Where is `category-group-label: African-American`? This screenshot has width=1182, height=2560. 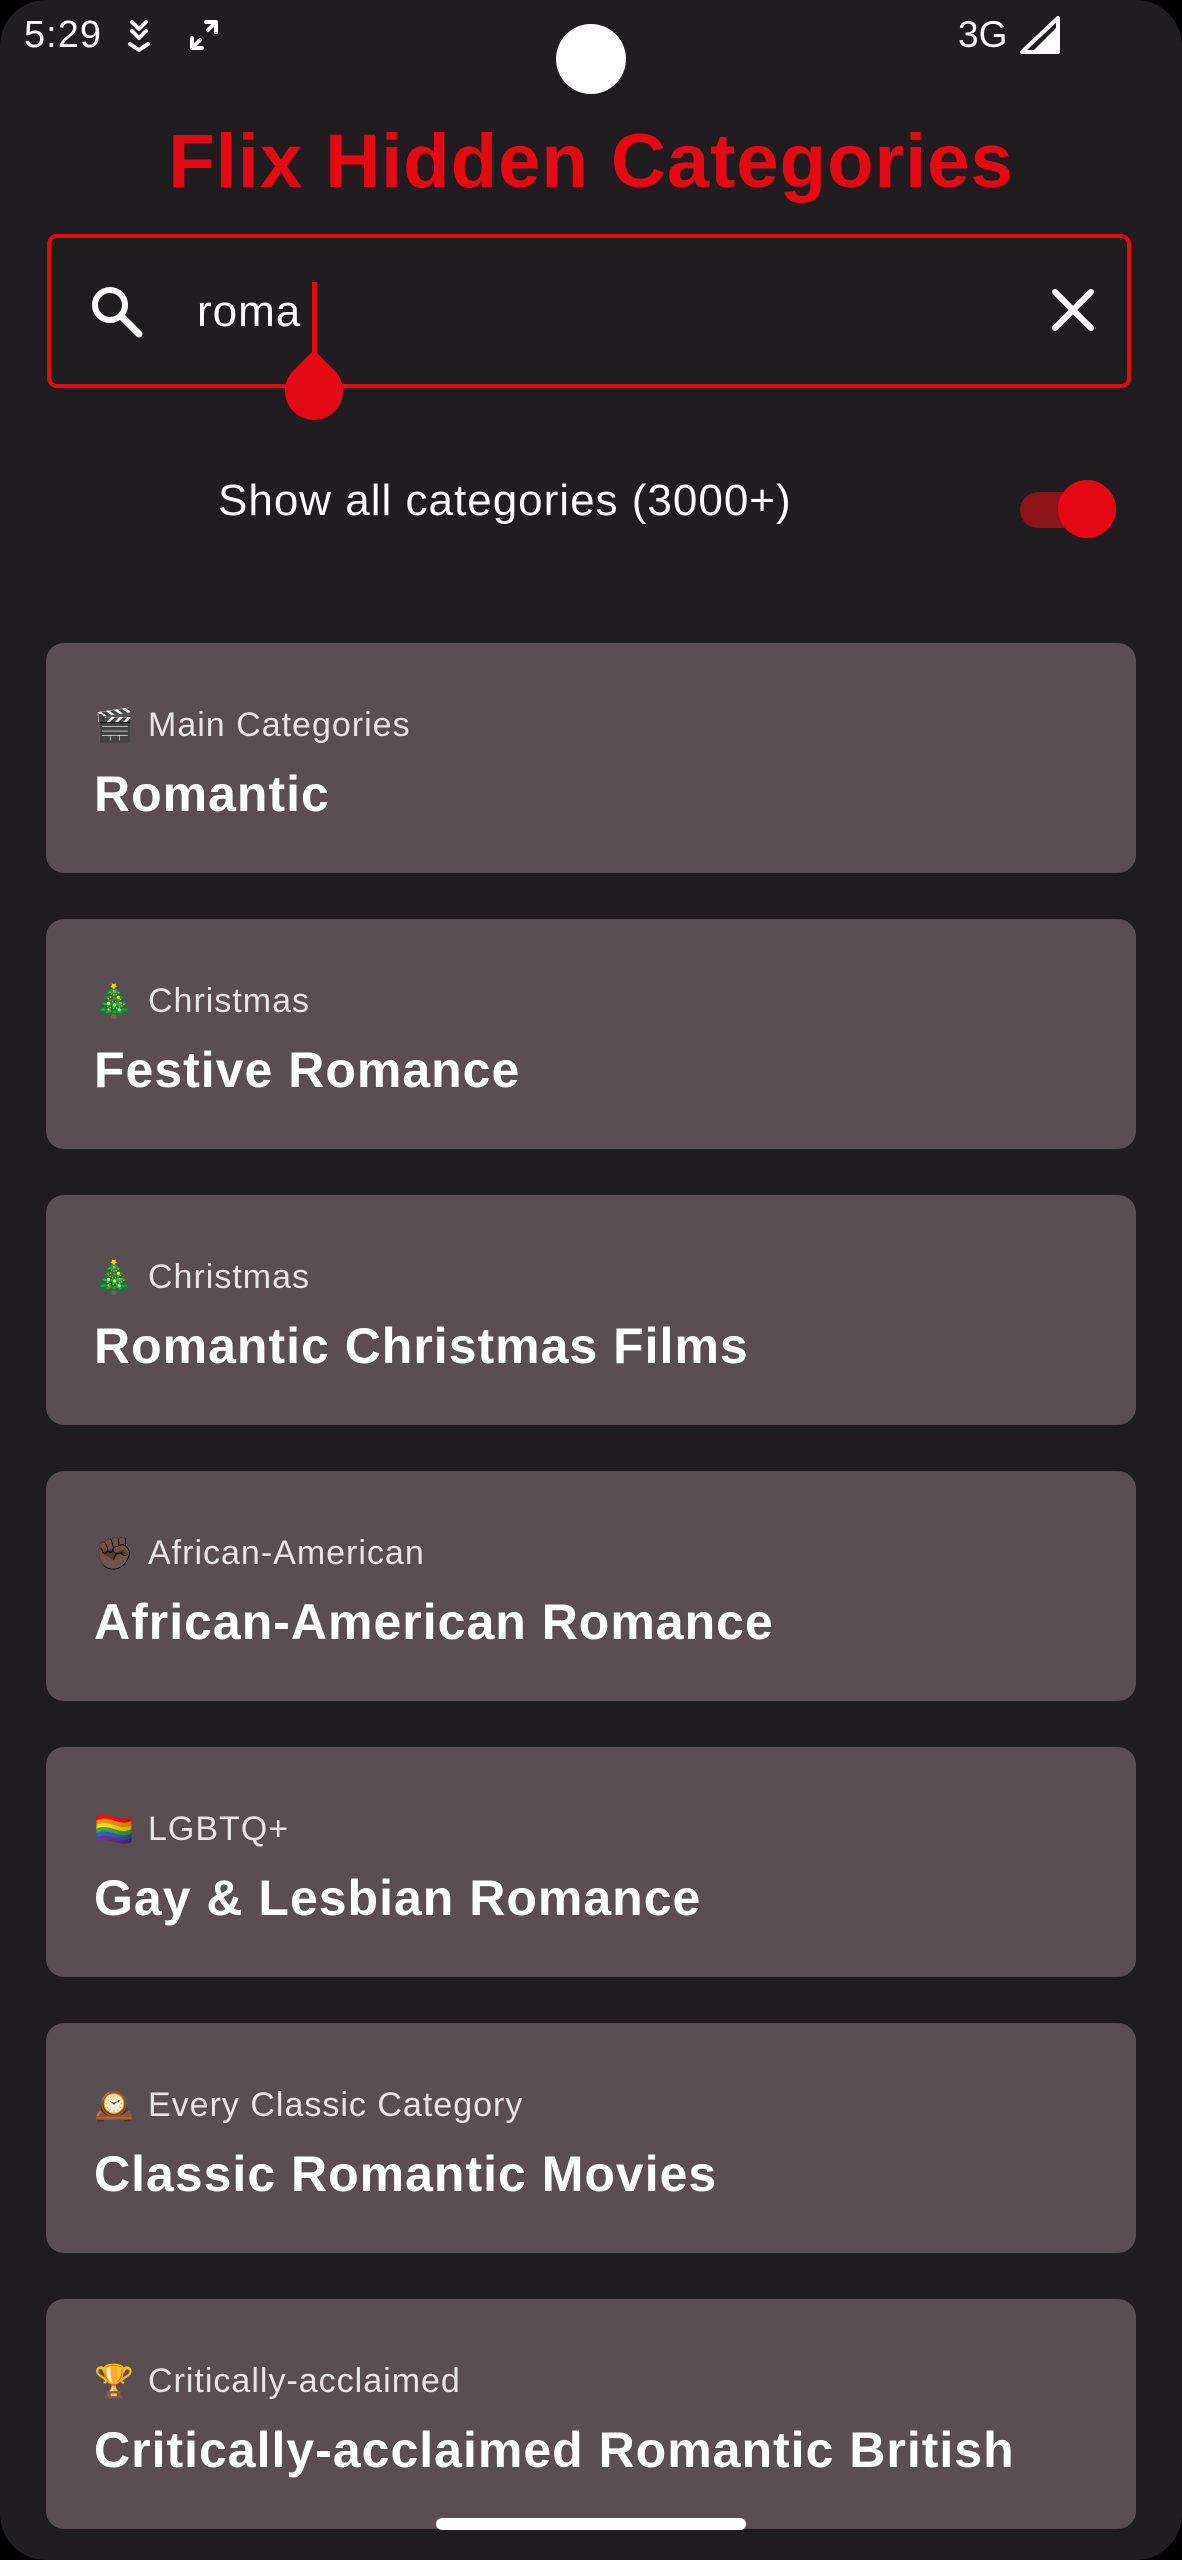 category-group-label: African-American is located at coordinates (286, 1552).